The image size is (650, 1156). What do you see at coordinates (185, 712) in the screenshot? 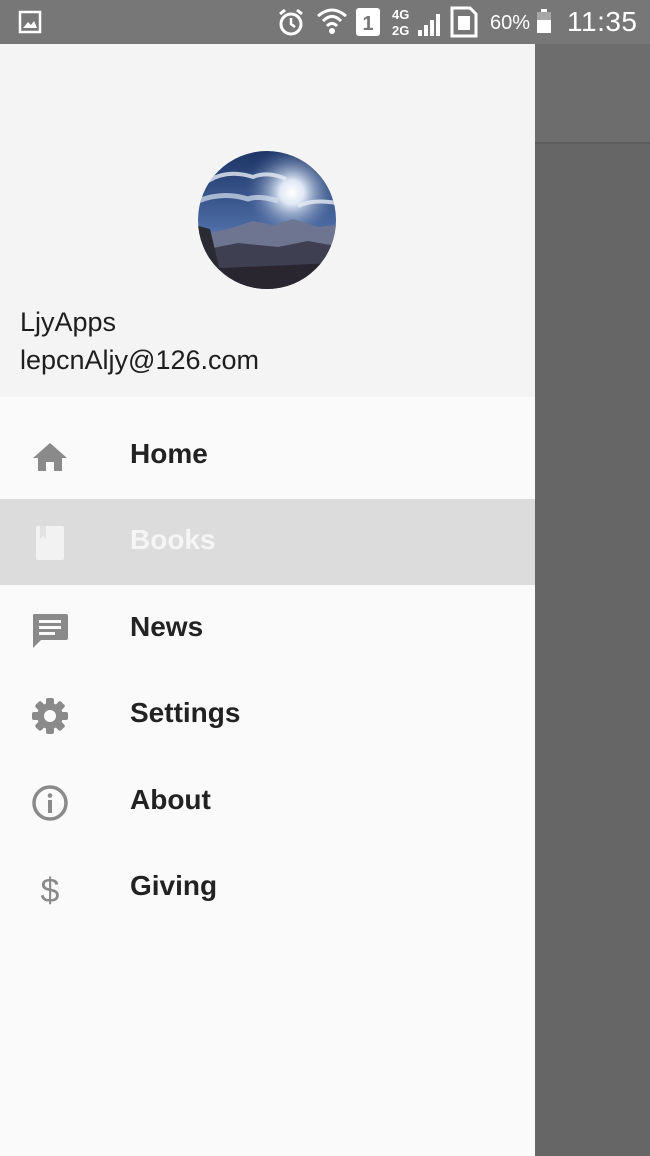
I see `menu-label-settings: Settings` at bounding box center [185, 712].